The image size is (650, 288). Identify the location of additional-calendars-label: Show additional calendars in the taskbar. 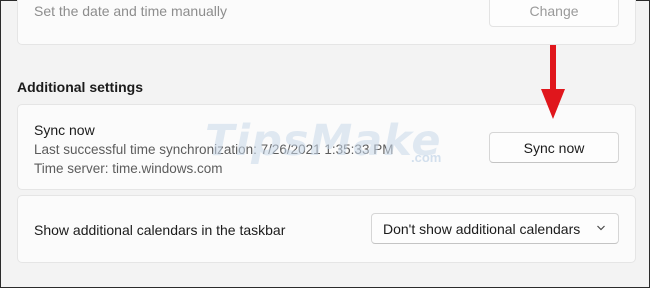
(160, 230).